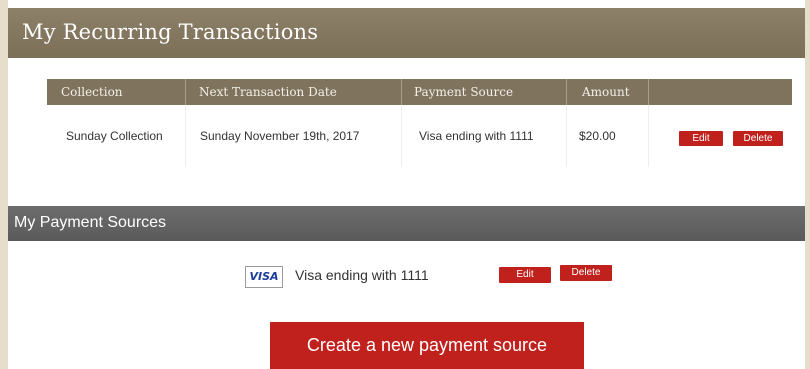 Image resolution: width=810 pixels, height=369 pixels. Describe the element at coordinates (464, 92) in the screenshot. I see `column-header-payment-source: Payment Source` at that location.